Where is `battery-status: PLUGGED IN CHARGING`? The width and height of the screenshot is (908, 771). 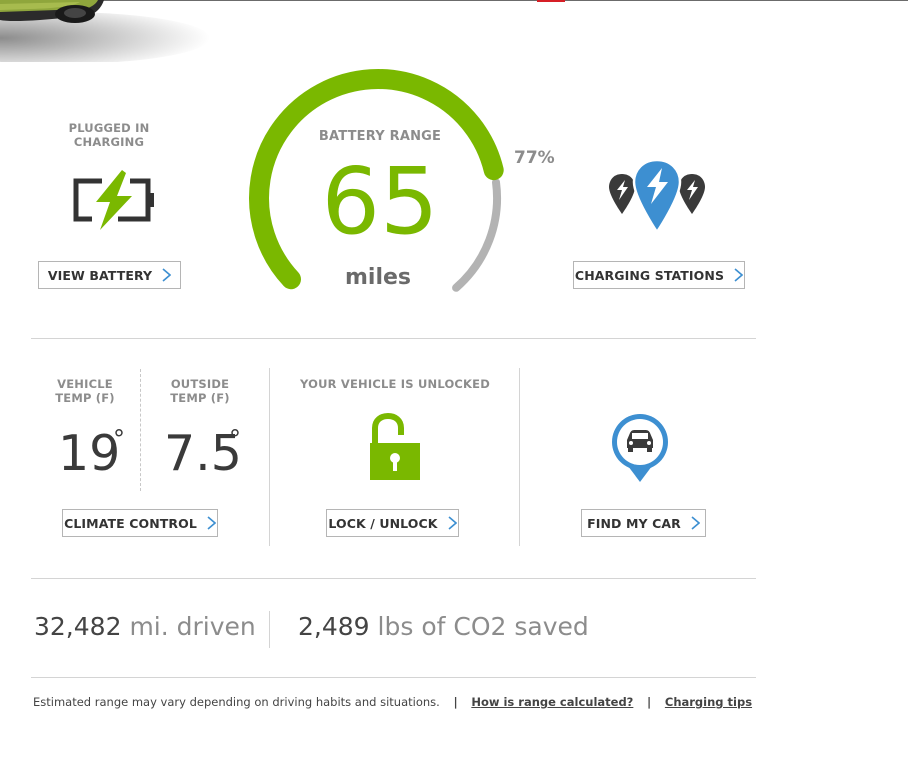 battery-status: PLUGGED IN CHARGING is located at coordinates (109, 135).